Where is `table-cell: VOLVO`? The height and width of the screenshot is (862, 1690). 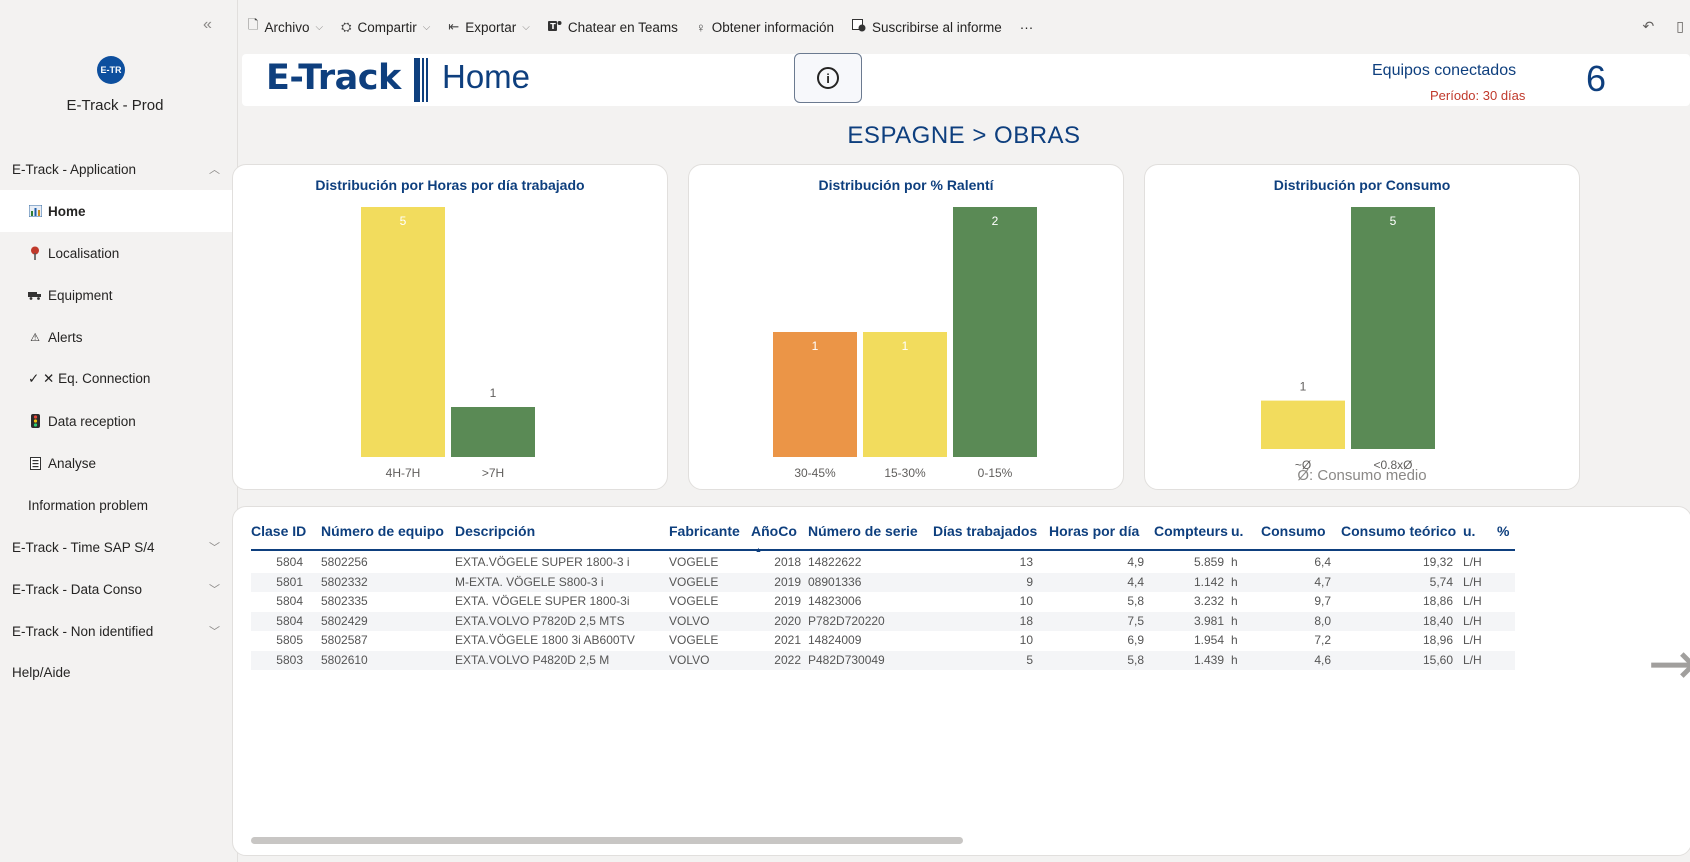 table-cell: VOLVO is located at coordinates (689, 620).